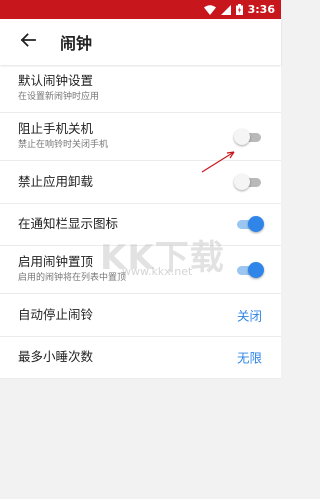  Describe the element at coordinates (72, 278) in the screenshot. I see `setting-subtitle: 启用的闹钟将在列表中置顶` at that location.